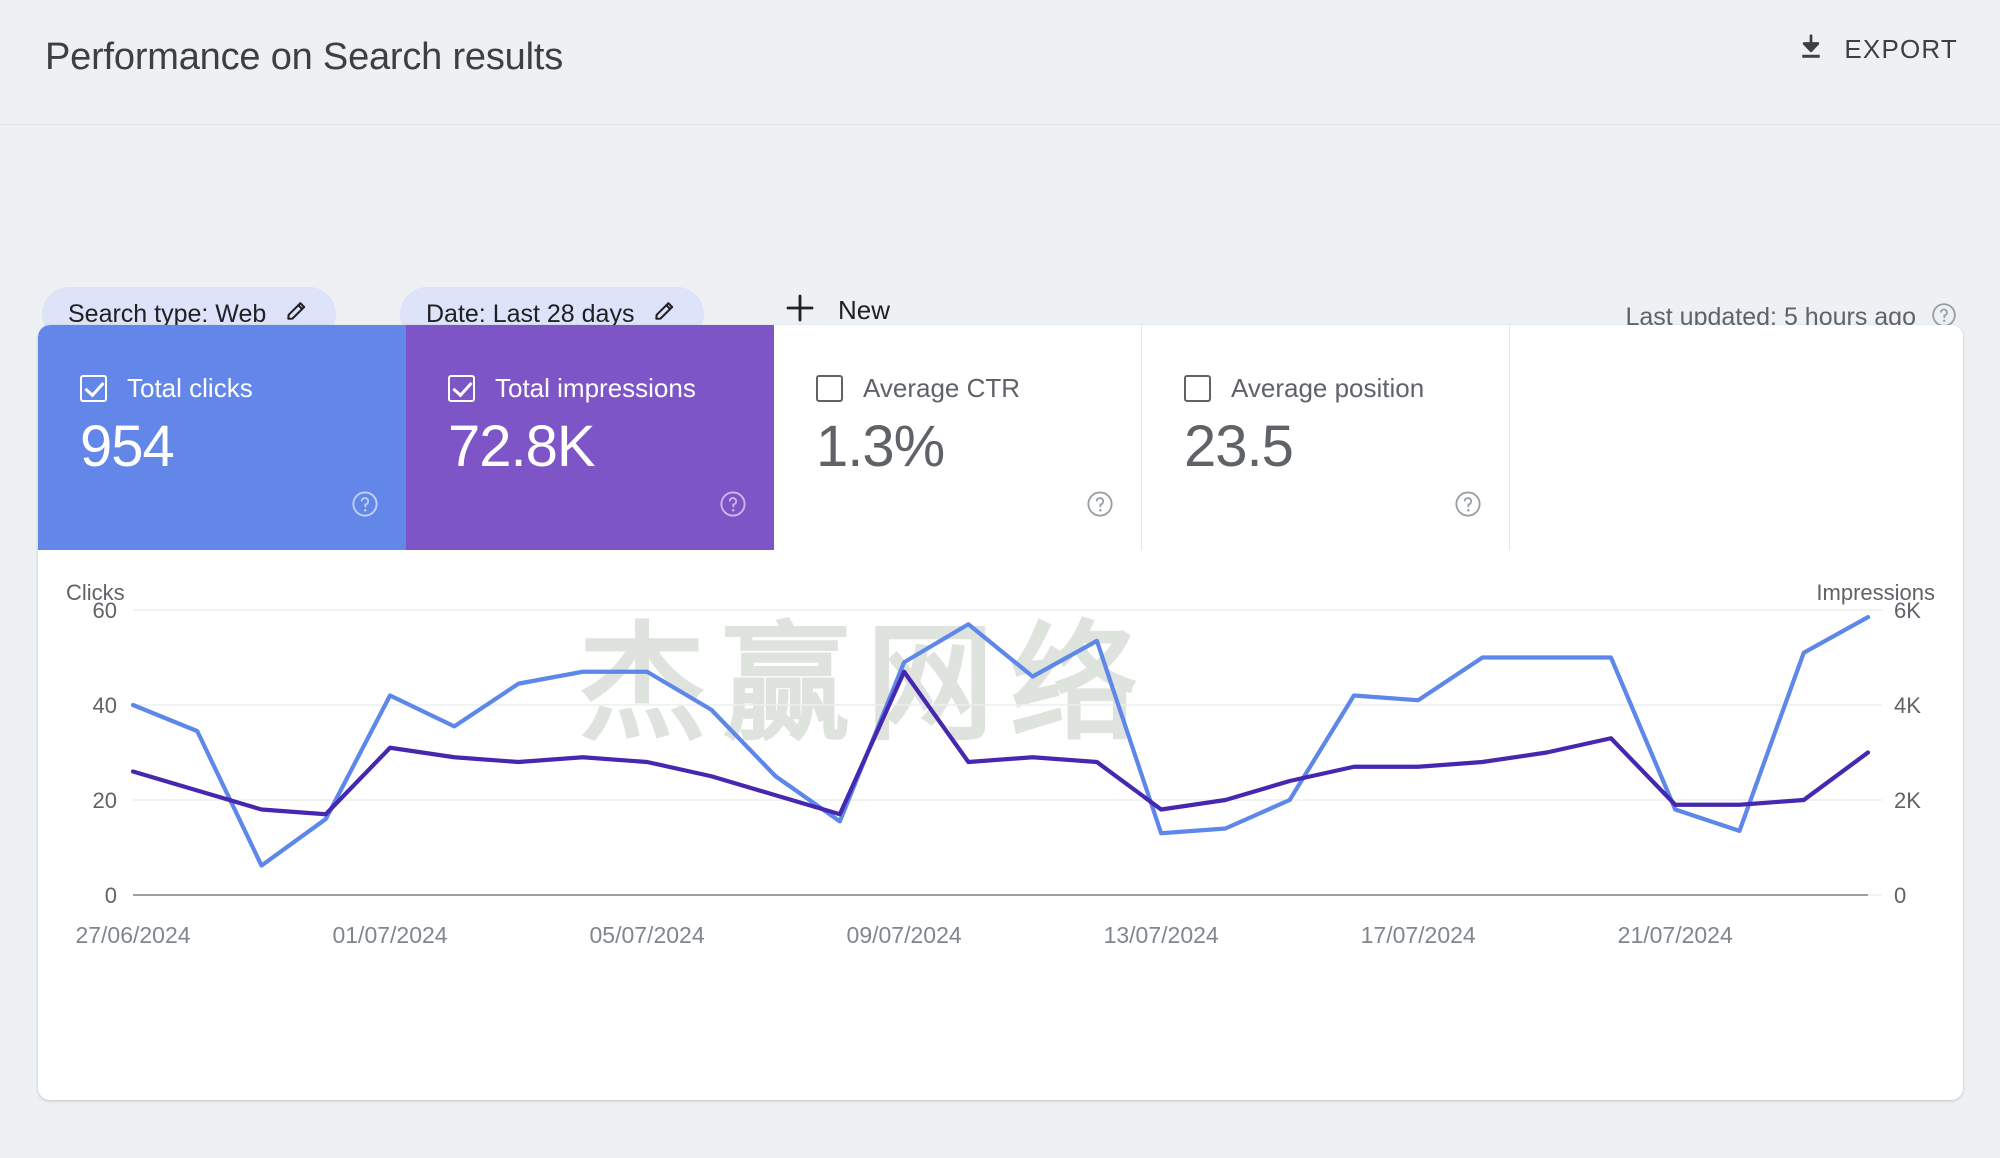 The width and height of the screenshot is (2000, 1158). Describe the element at coordinates (647, 935) in the screenshot. I see `x-tick-label: 05/07/2024` at that location.